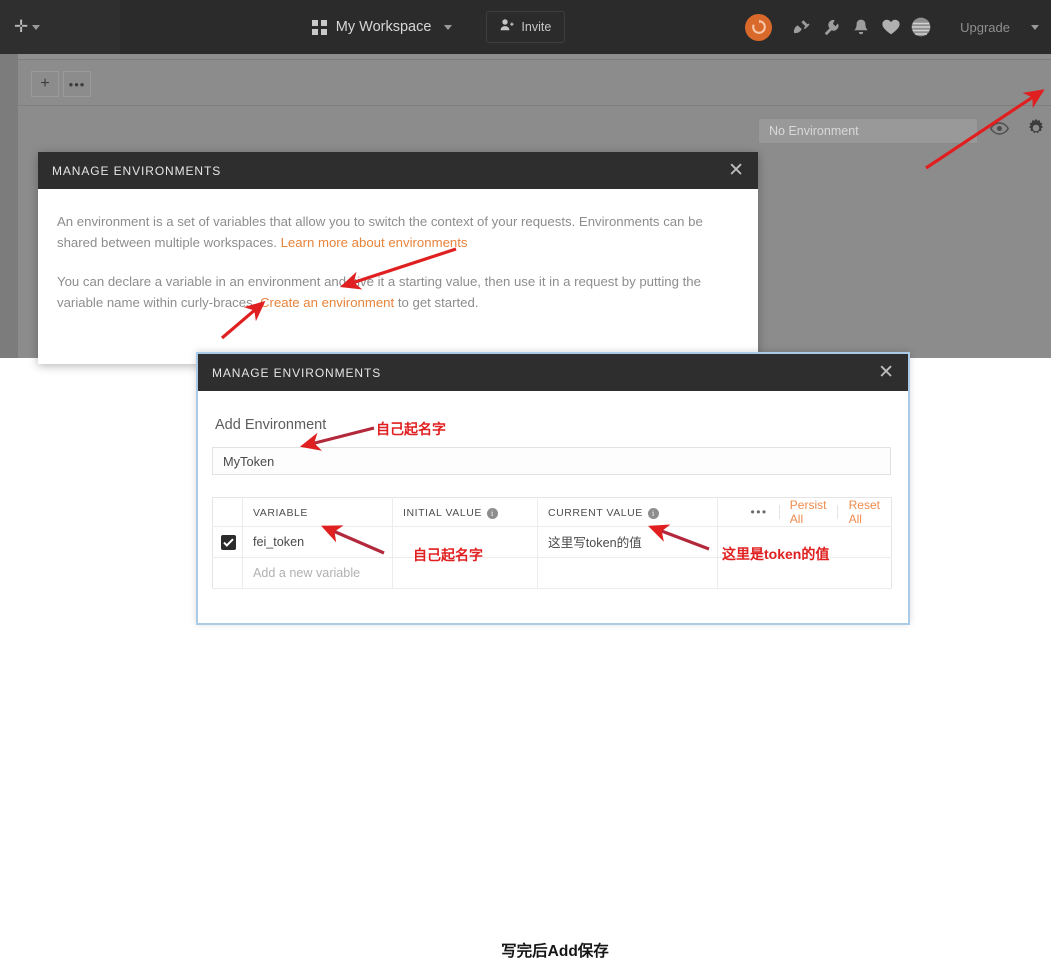 The width and height of the screenshot is (1051, 961). I want to click on persist-all-button: Persist All, so click(808, 512).